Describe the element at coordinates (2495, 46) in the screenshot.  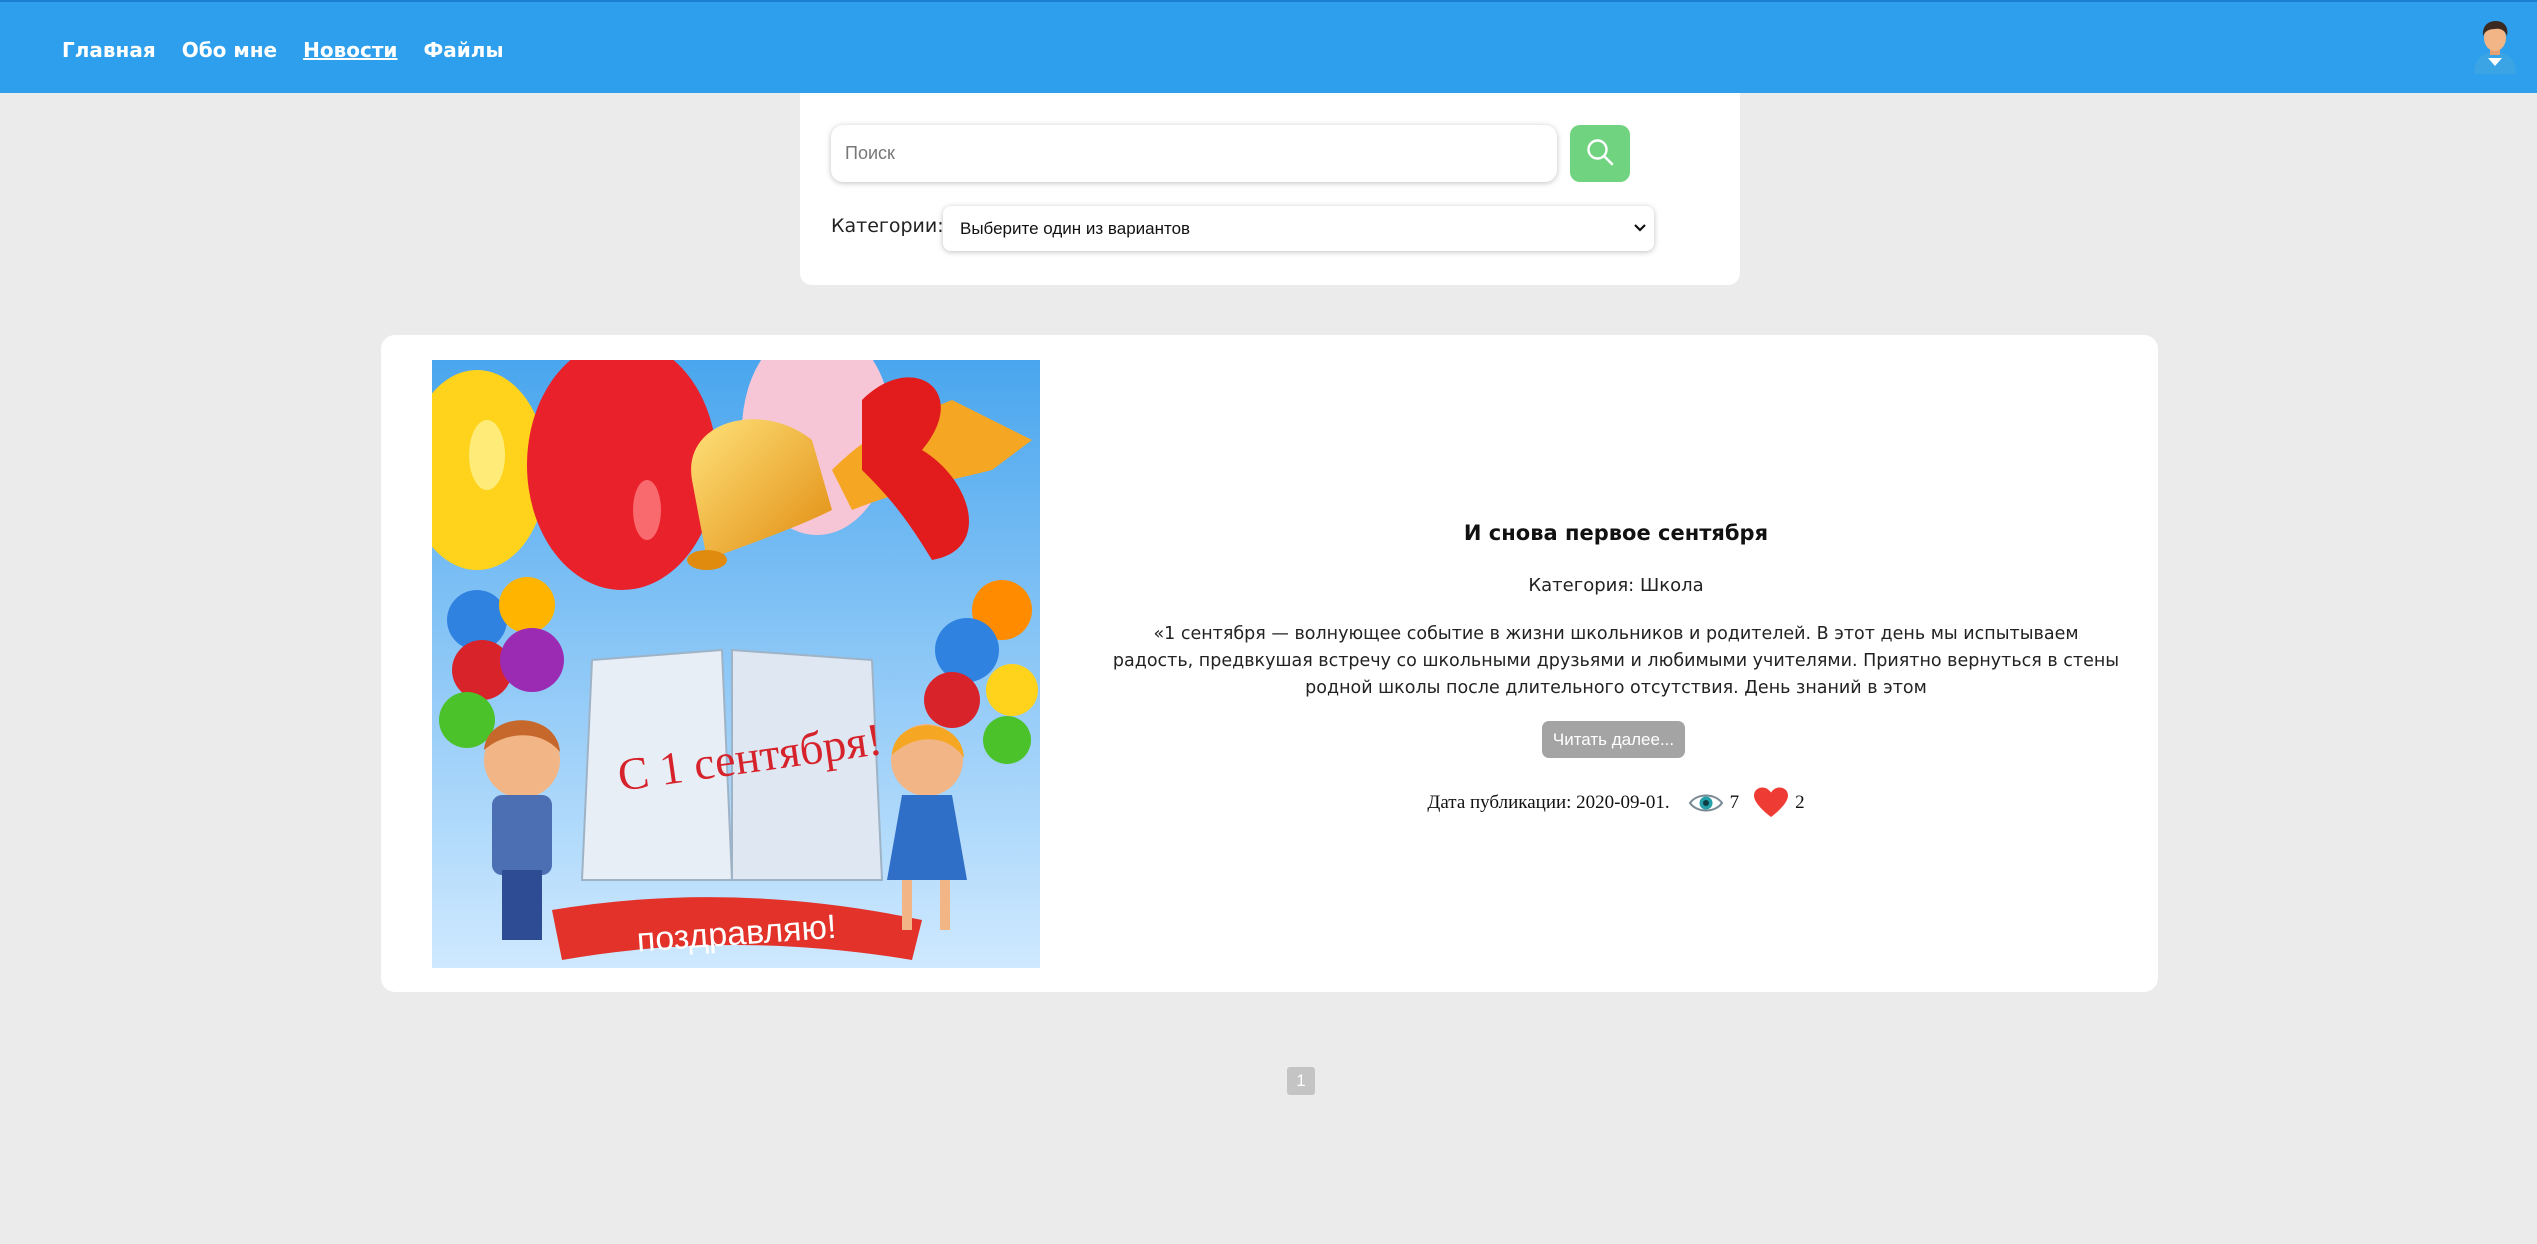
I see `user-avatar-icon` at that location.